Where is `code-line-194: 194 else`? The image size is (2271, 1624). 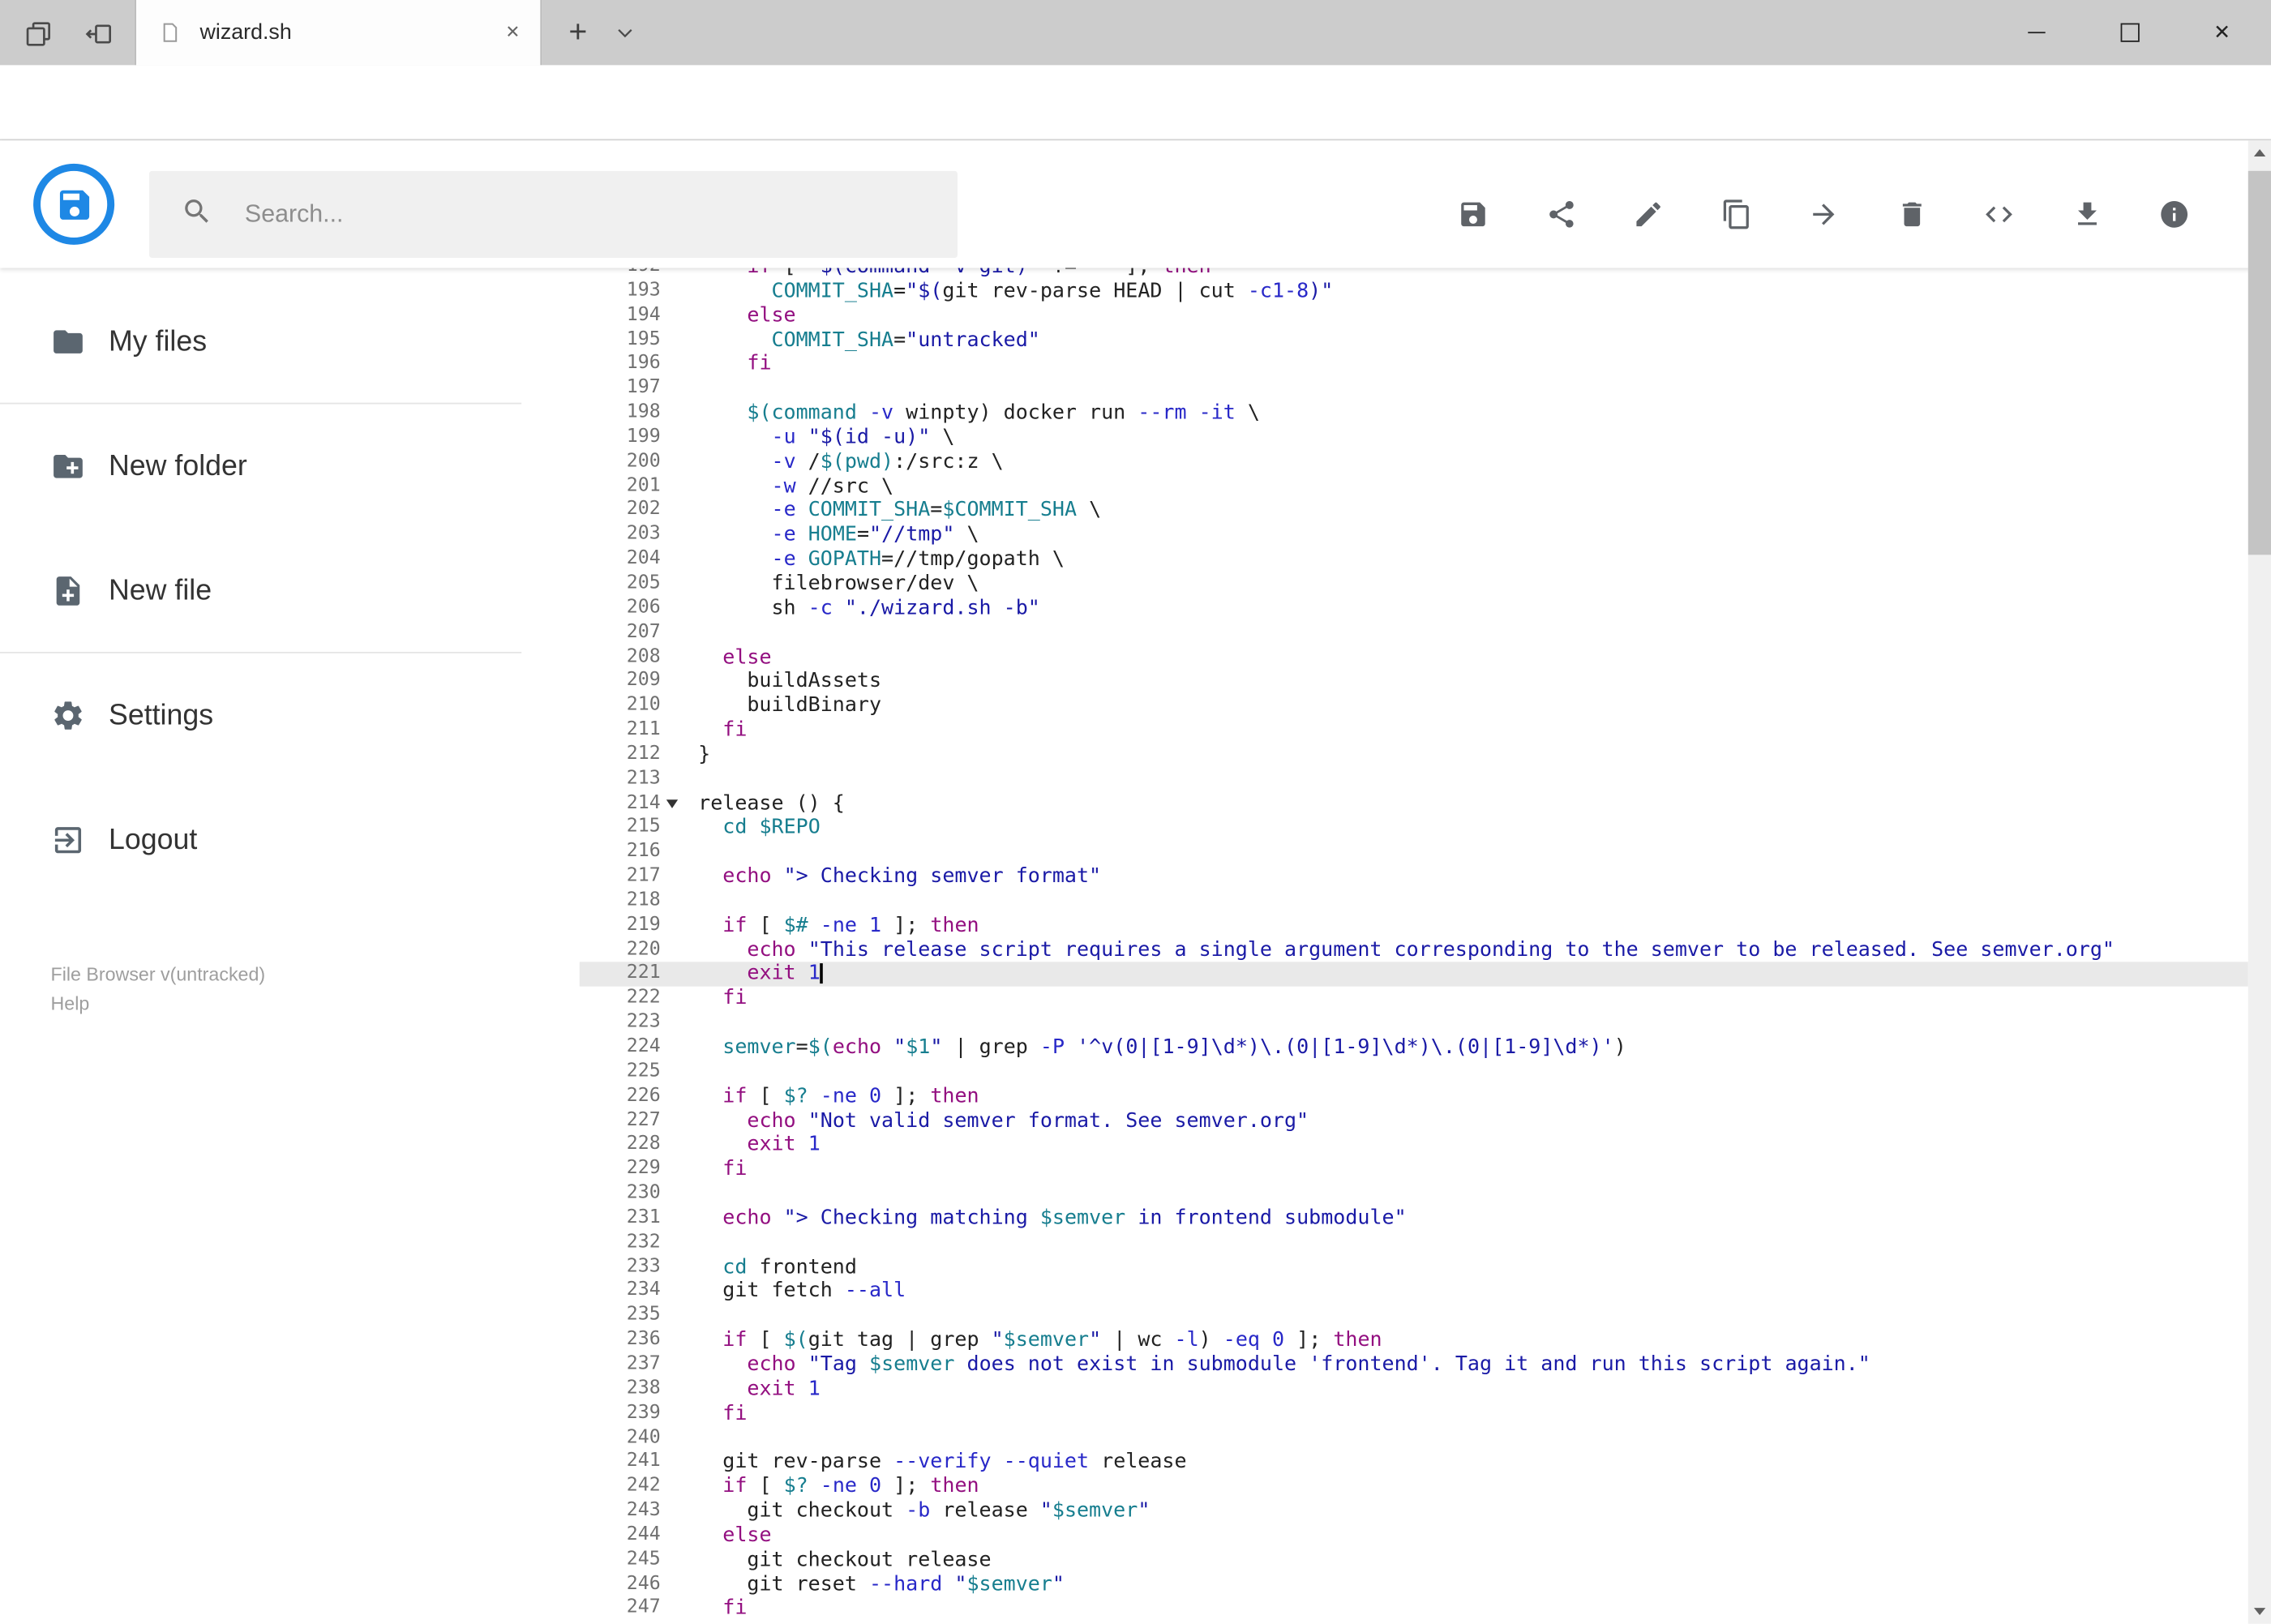
code-line-194: 194 else is located at coordinates (1414, 316).